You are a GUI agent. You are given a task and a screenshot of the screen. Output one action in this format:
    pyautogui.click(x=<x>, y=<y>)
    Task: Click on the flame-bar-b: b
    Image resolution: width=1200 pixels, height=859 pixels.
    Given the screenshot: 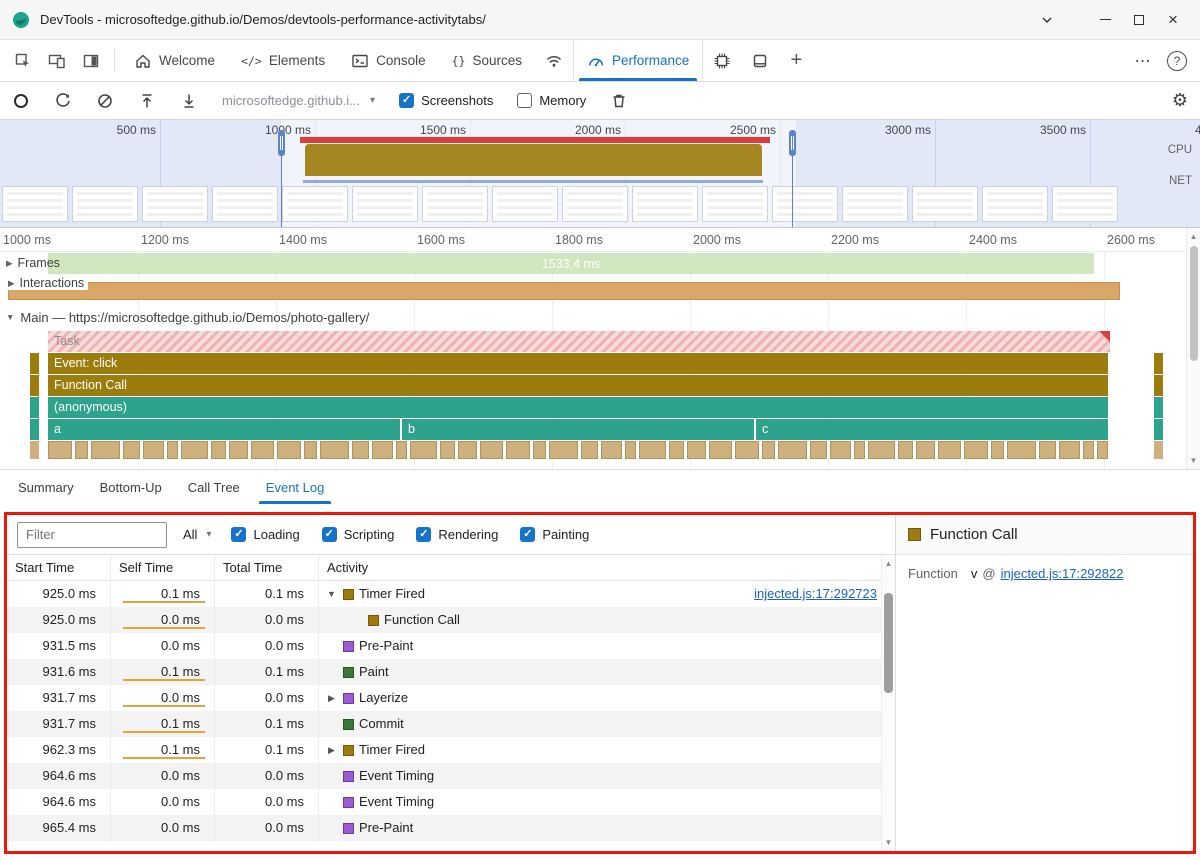 What is the action you would take?
    pyautogui.click(x=578, y=429)
    